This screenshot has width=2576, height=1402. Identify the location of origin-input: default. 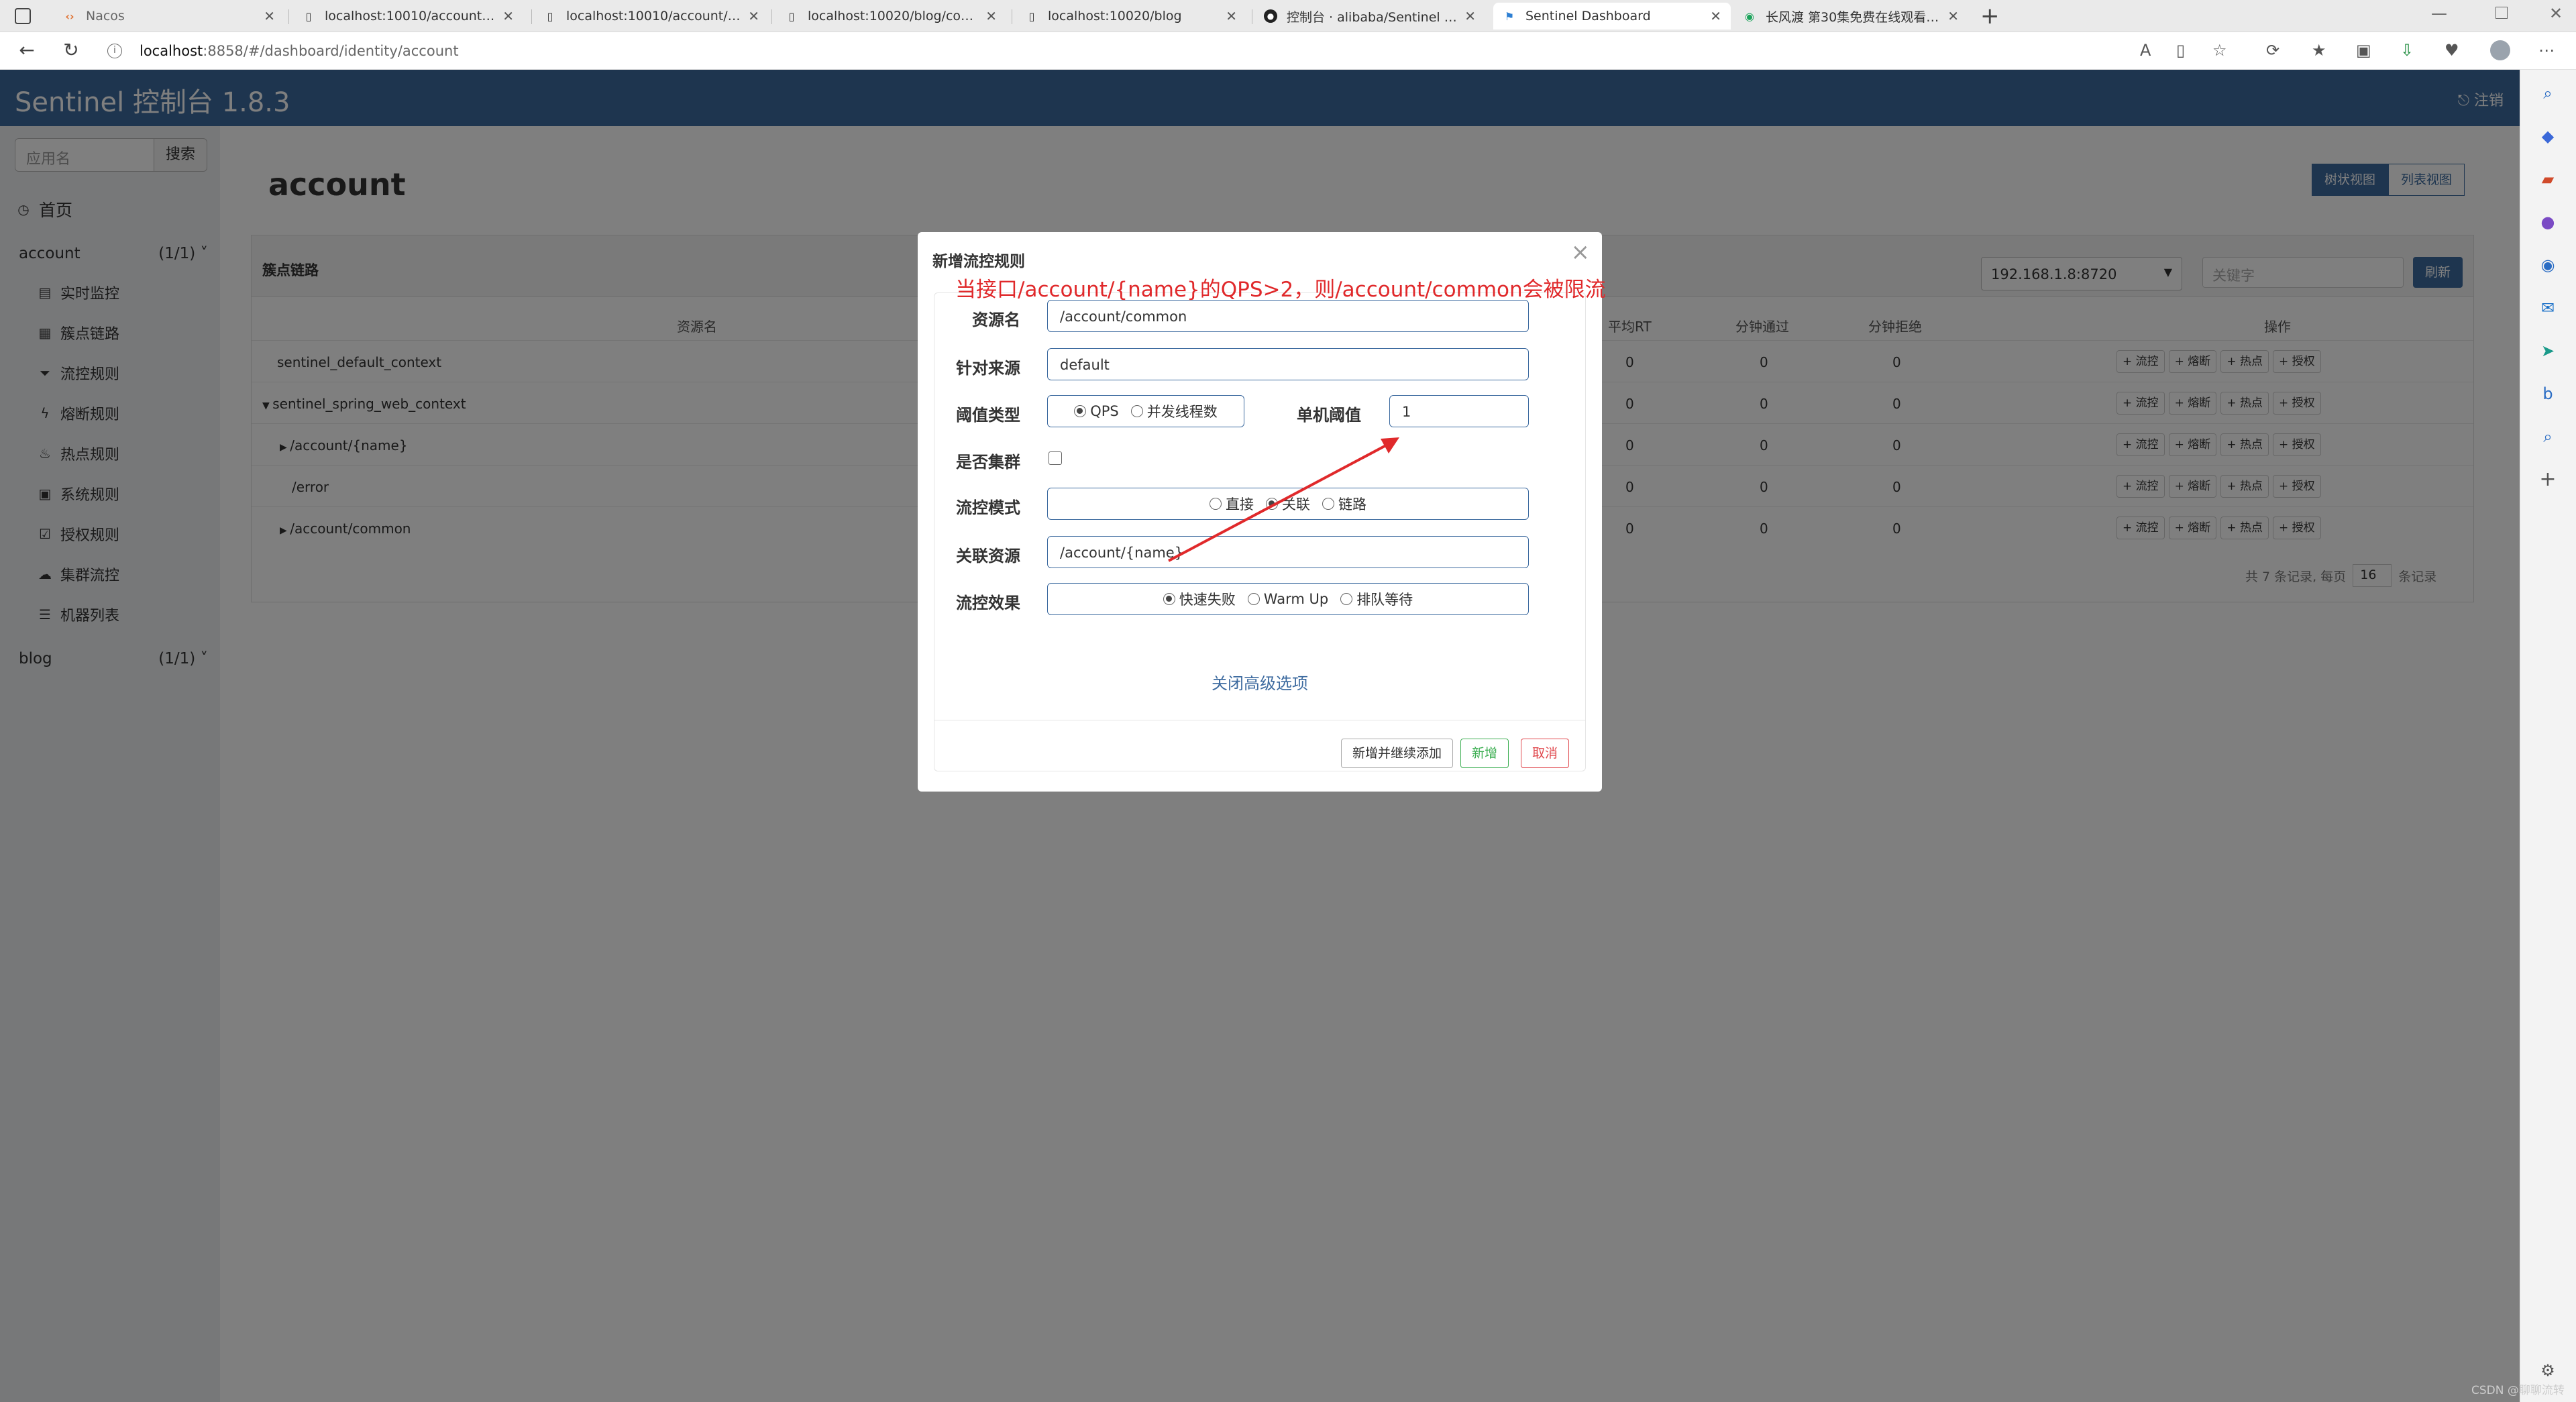
(1288, 364).